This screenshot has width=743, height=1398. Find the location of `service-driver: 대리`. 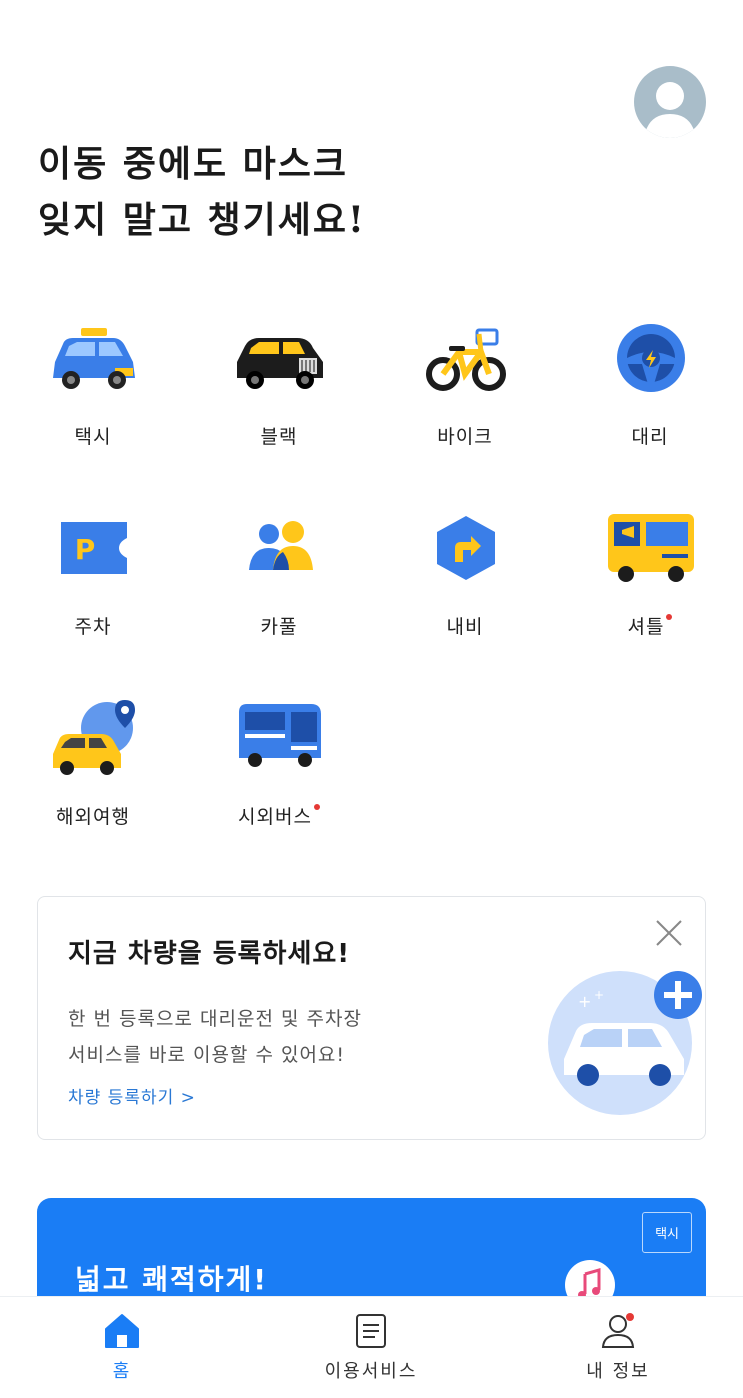

service-driver: 대리 is located at coordinates (650, 393).